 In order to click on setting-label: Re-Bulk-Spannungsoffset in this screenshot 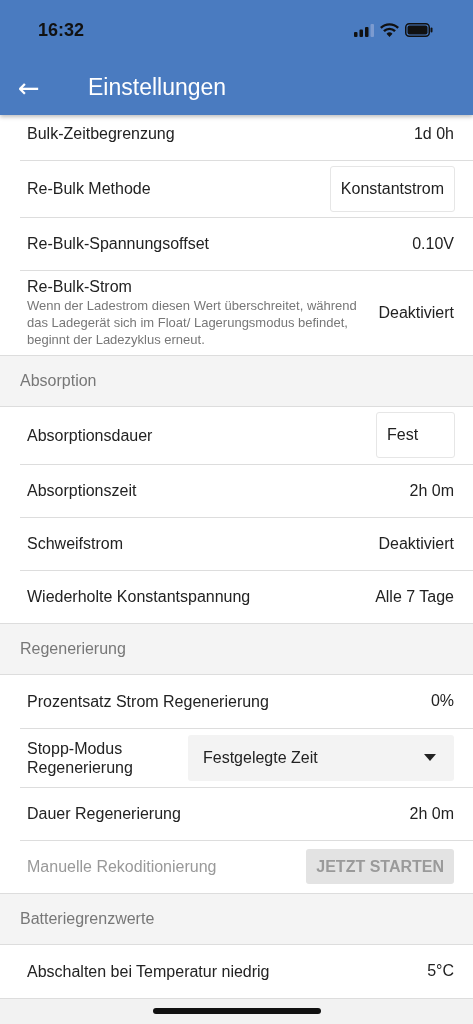, I will do `click(119, 244)`.